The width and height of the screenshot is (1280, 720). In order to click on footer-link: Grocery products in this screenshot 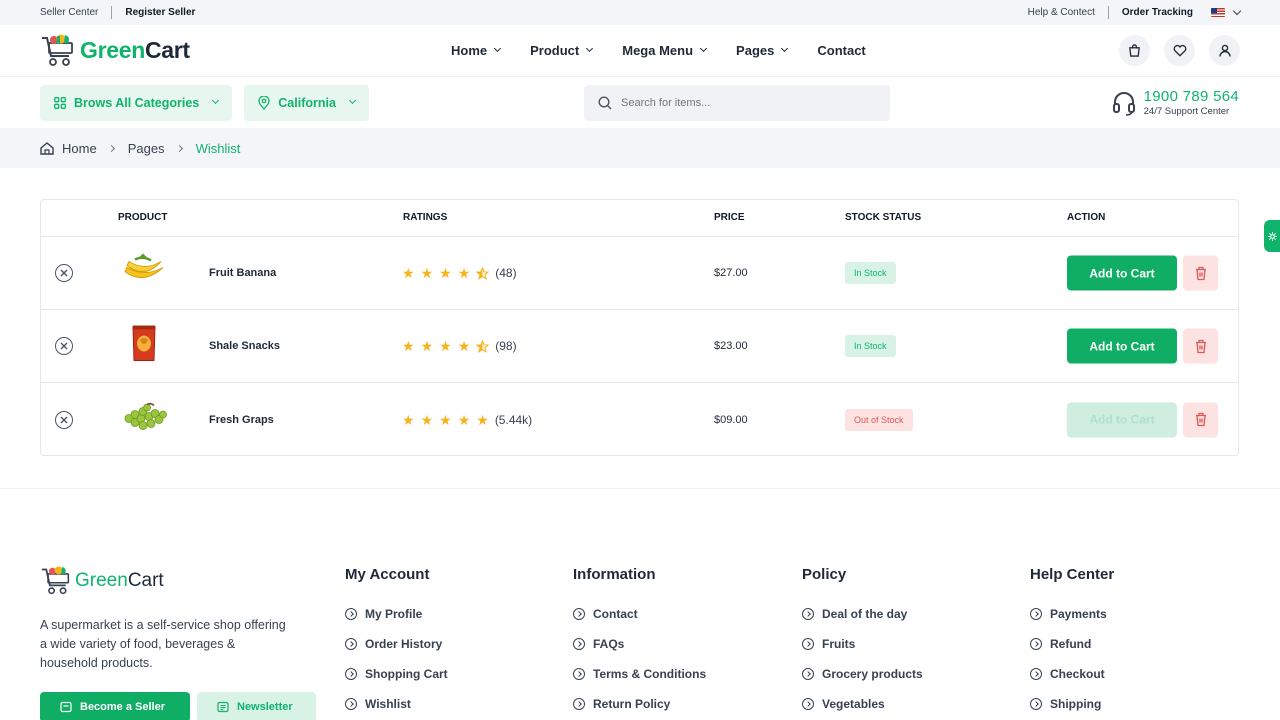, I will do `click(862, 674)`.